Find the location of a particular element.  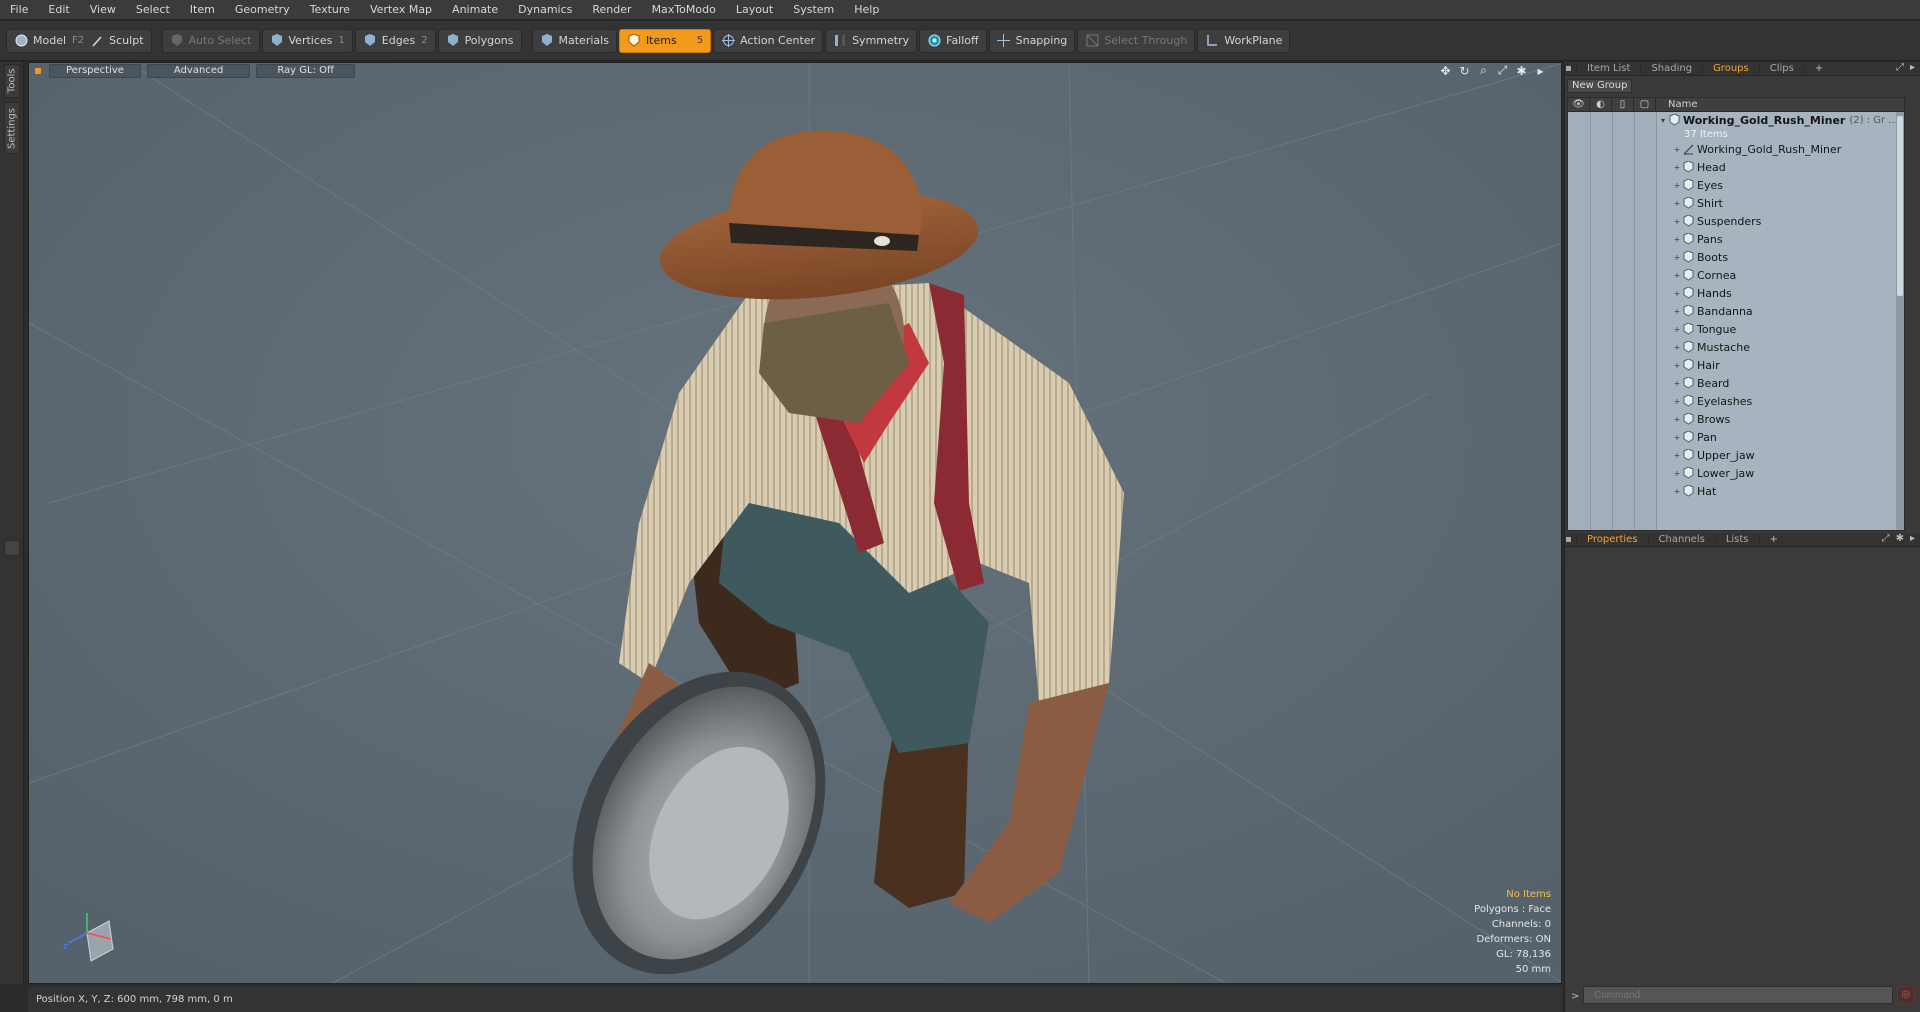

rotate-icon: ↻ is located at coordinates (1464, 71).